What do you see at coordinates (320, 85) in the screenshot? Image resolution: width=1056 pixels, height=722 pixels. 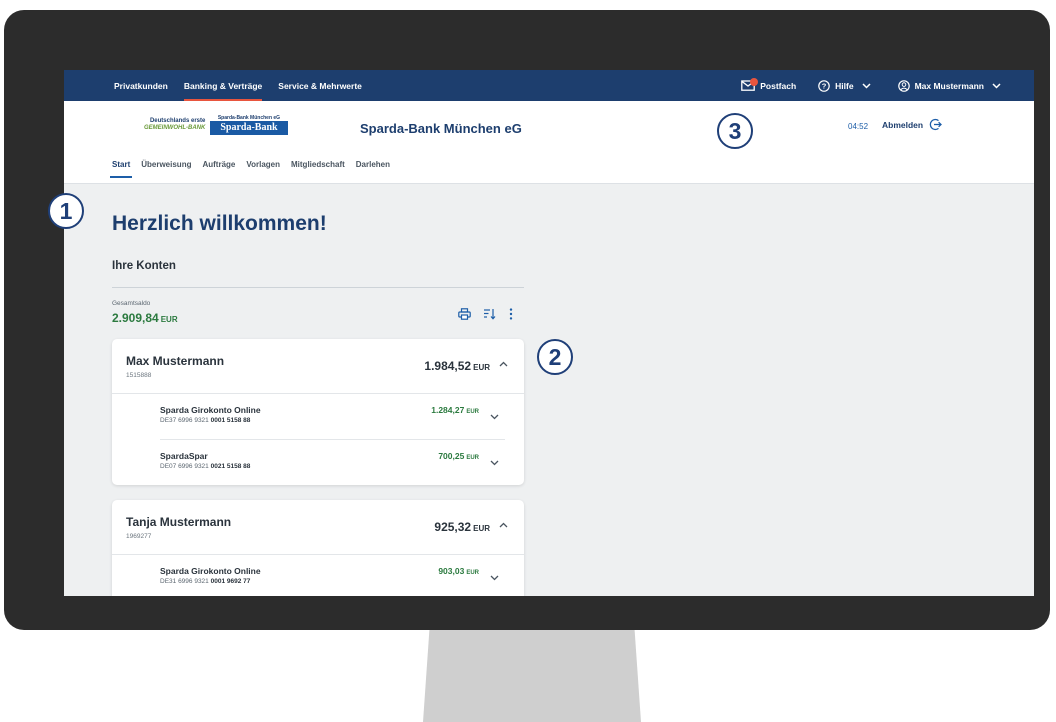 I see `nav-item-service-mehrwerte: Service & Mehrwerte` at bounding box center [320, 85].